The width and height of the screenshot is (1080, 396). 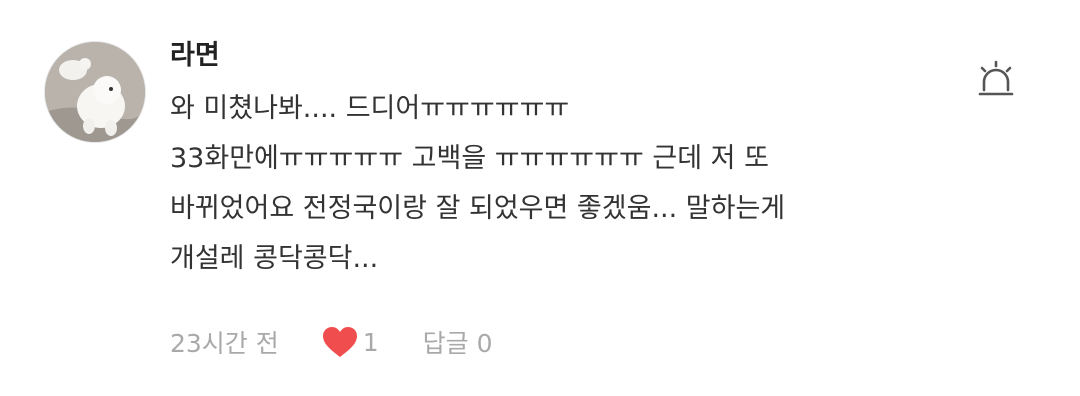 I want to click on like-button: 1, so click(x=350, y=342).